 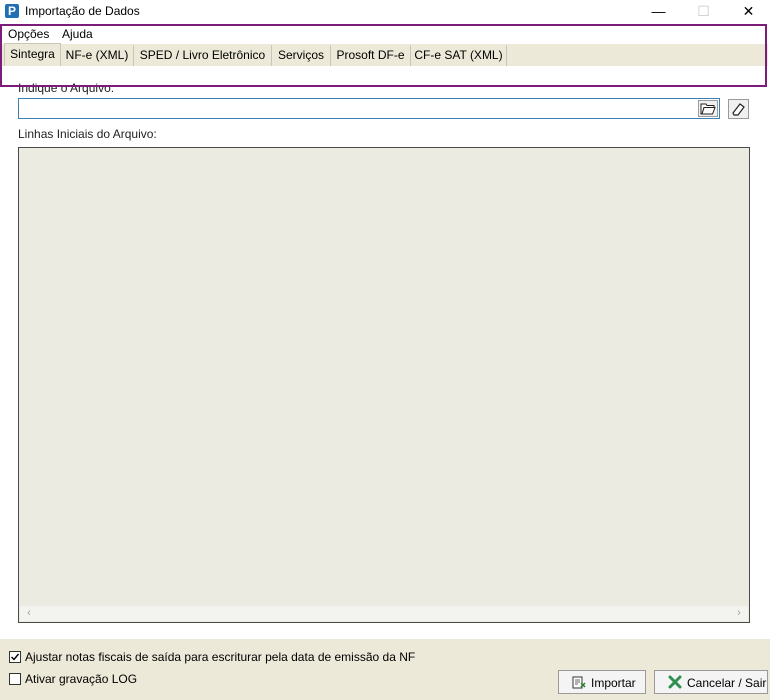 What do you see at coordinates (28, 34) in the screenshot?
I see `menu-opcoes: Opções` at bounding box center [28, 34].